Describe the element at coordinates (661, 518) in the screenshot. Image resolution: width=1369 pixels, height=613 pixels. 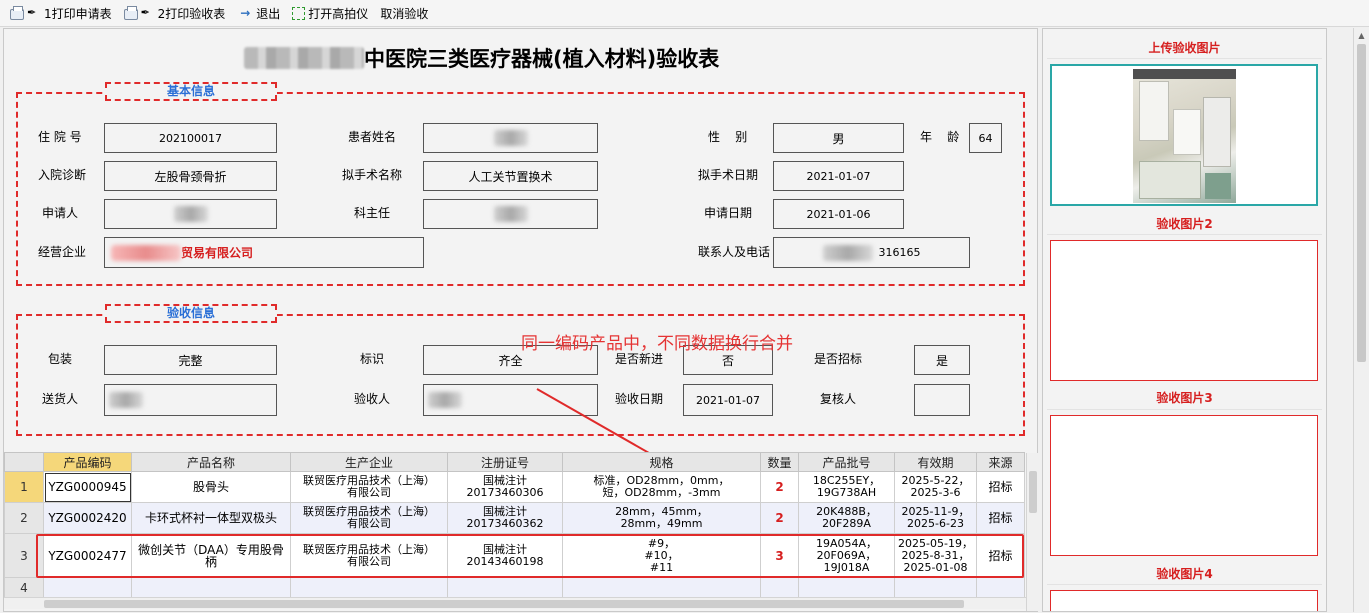
I see `cell-spec: 28mm，45mm， 28mm，49mm` at that location.